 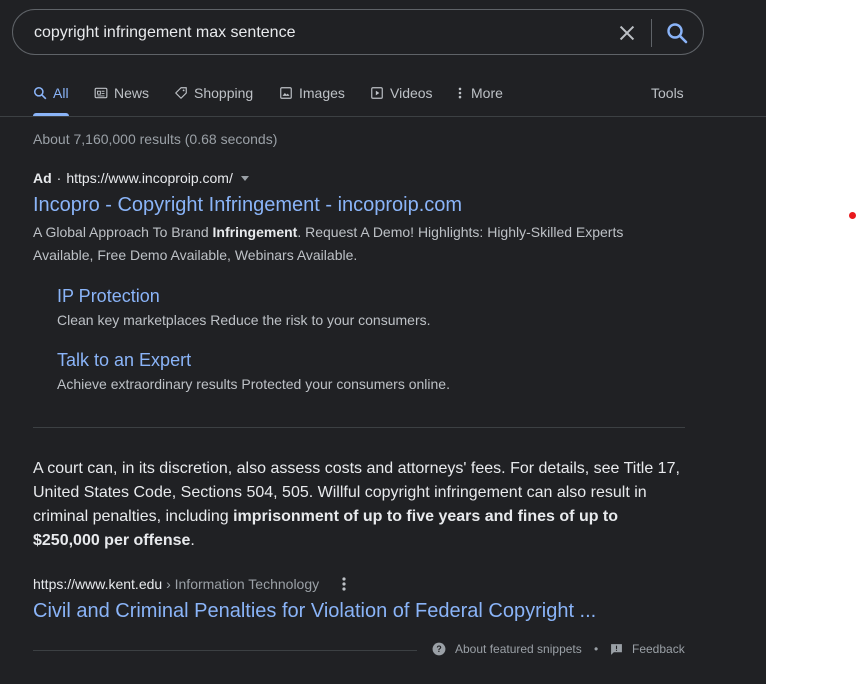 I want to click on red-marker-dot, so click(x=852, y=215).